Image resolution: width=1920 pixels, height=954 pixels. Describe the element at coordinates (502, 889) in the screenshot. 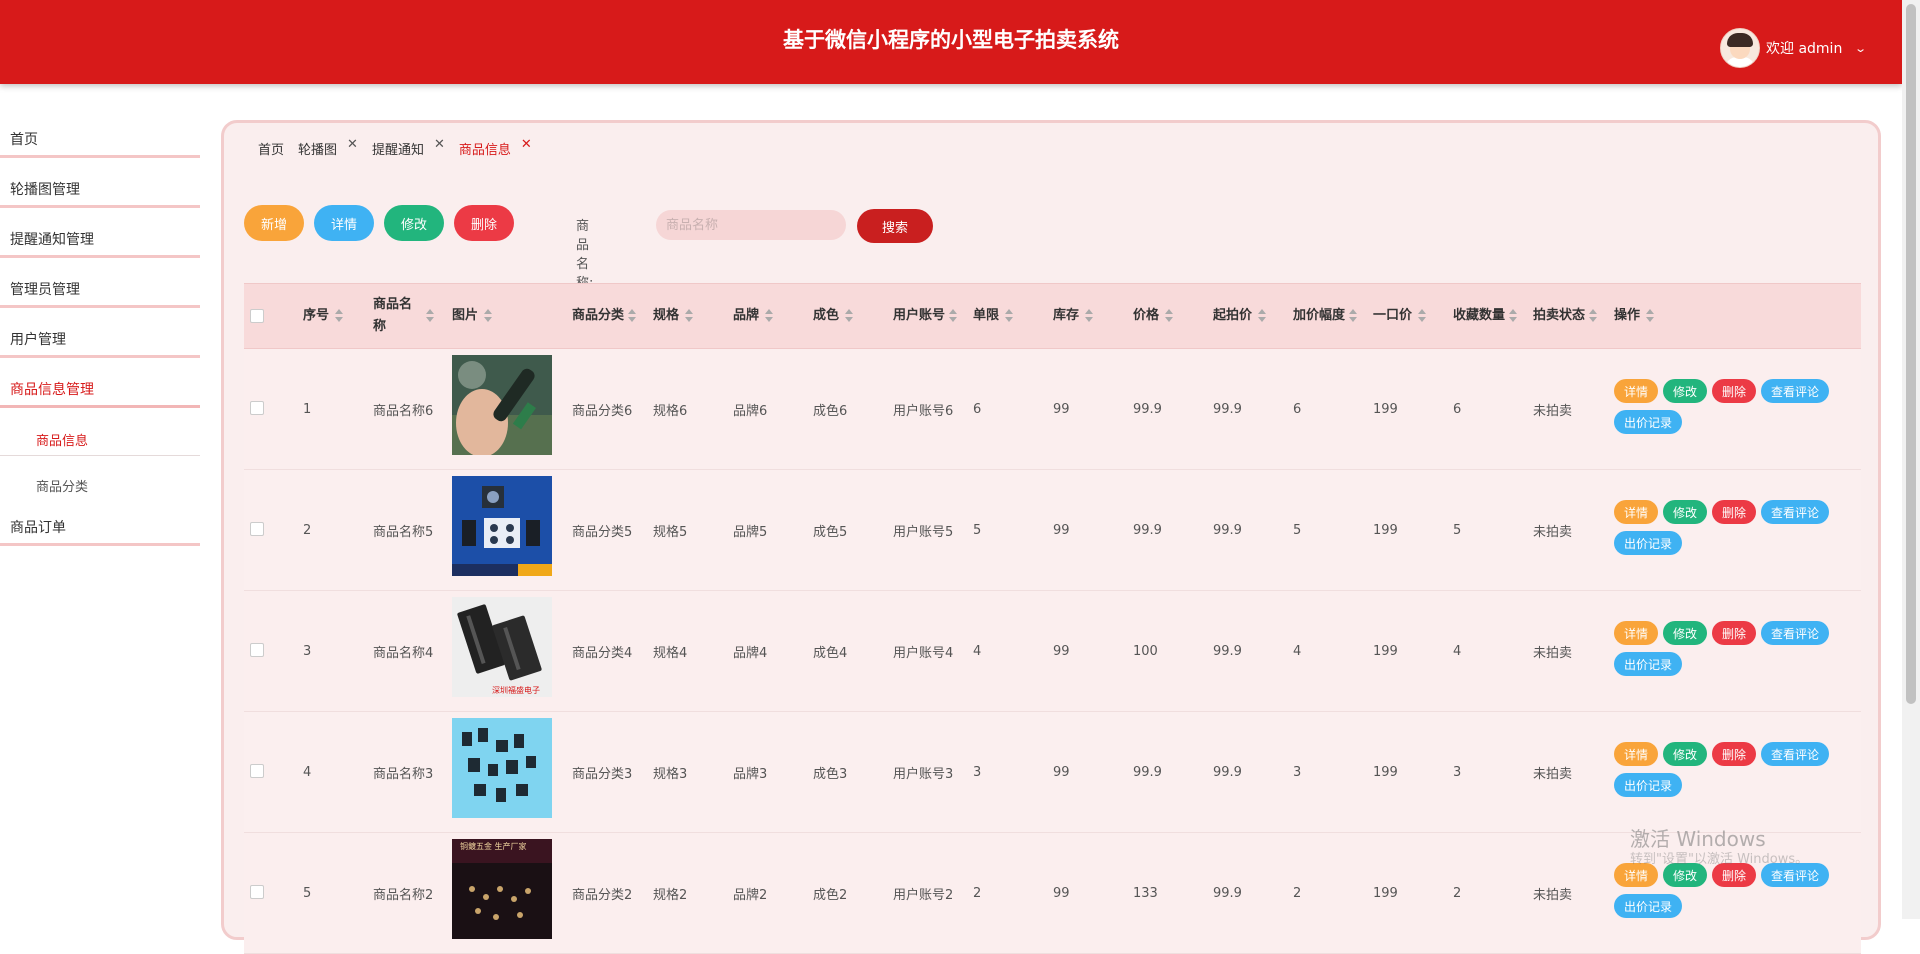

I see `product-image: 铜鍍五金 生产厂家` at that location.